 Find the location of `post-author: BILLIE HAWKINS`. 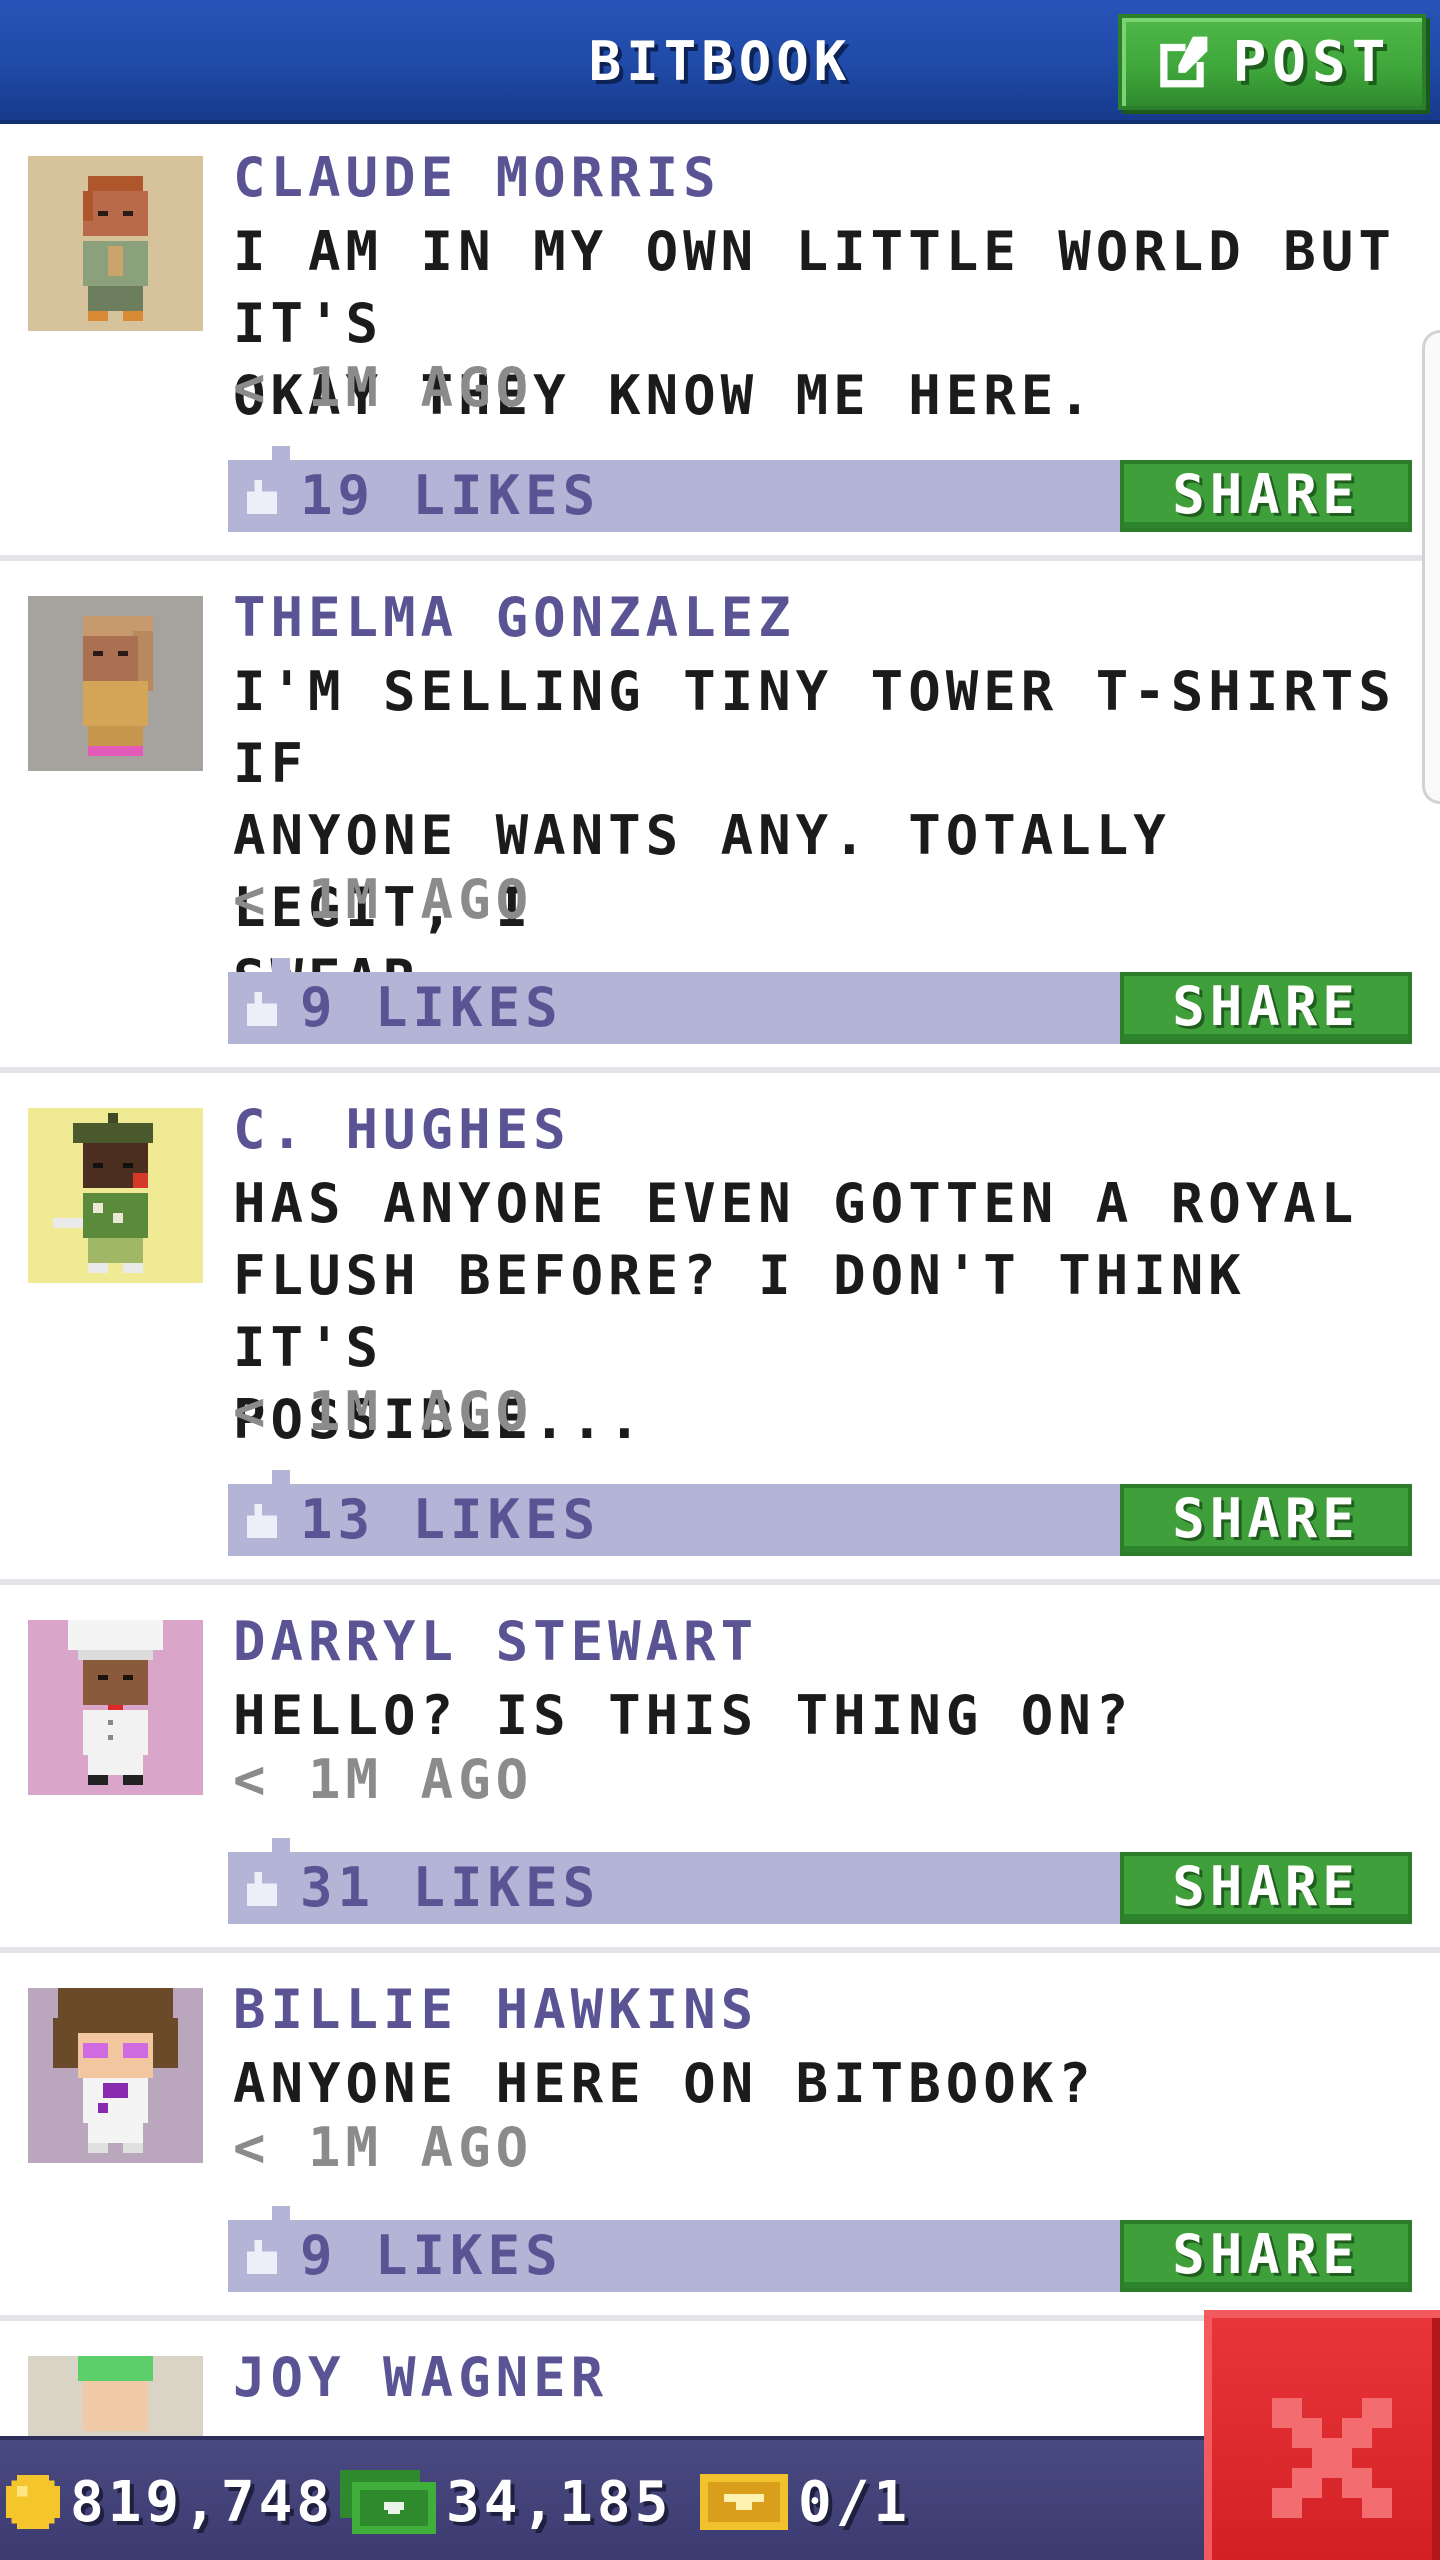

post-author: BILLIE HAWKINS is located at coordinates (495, 2009).